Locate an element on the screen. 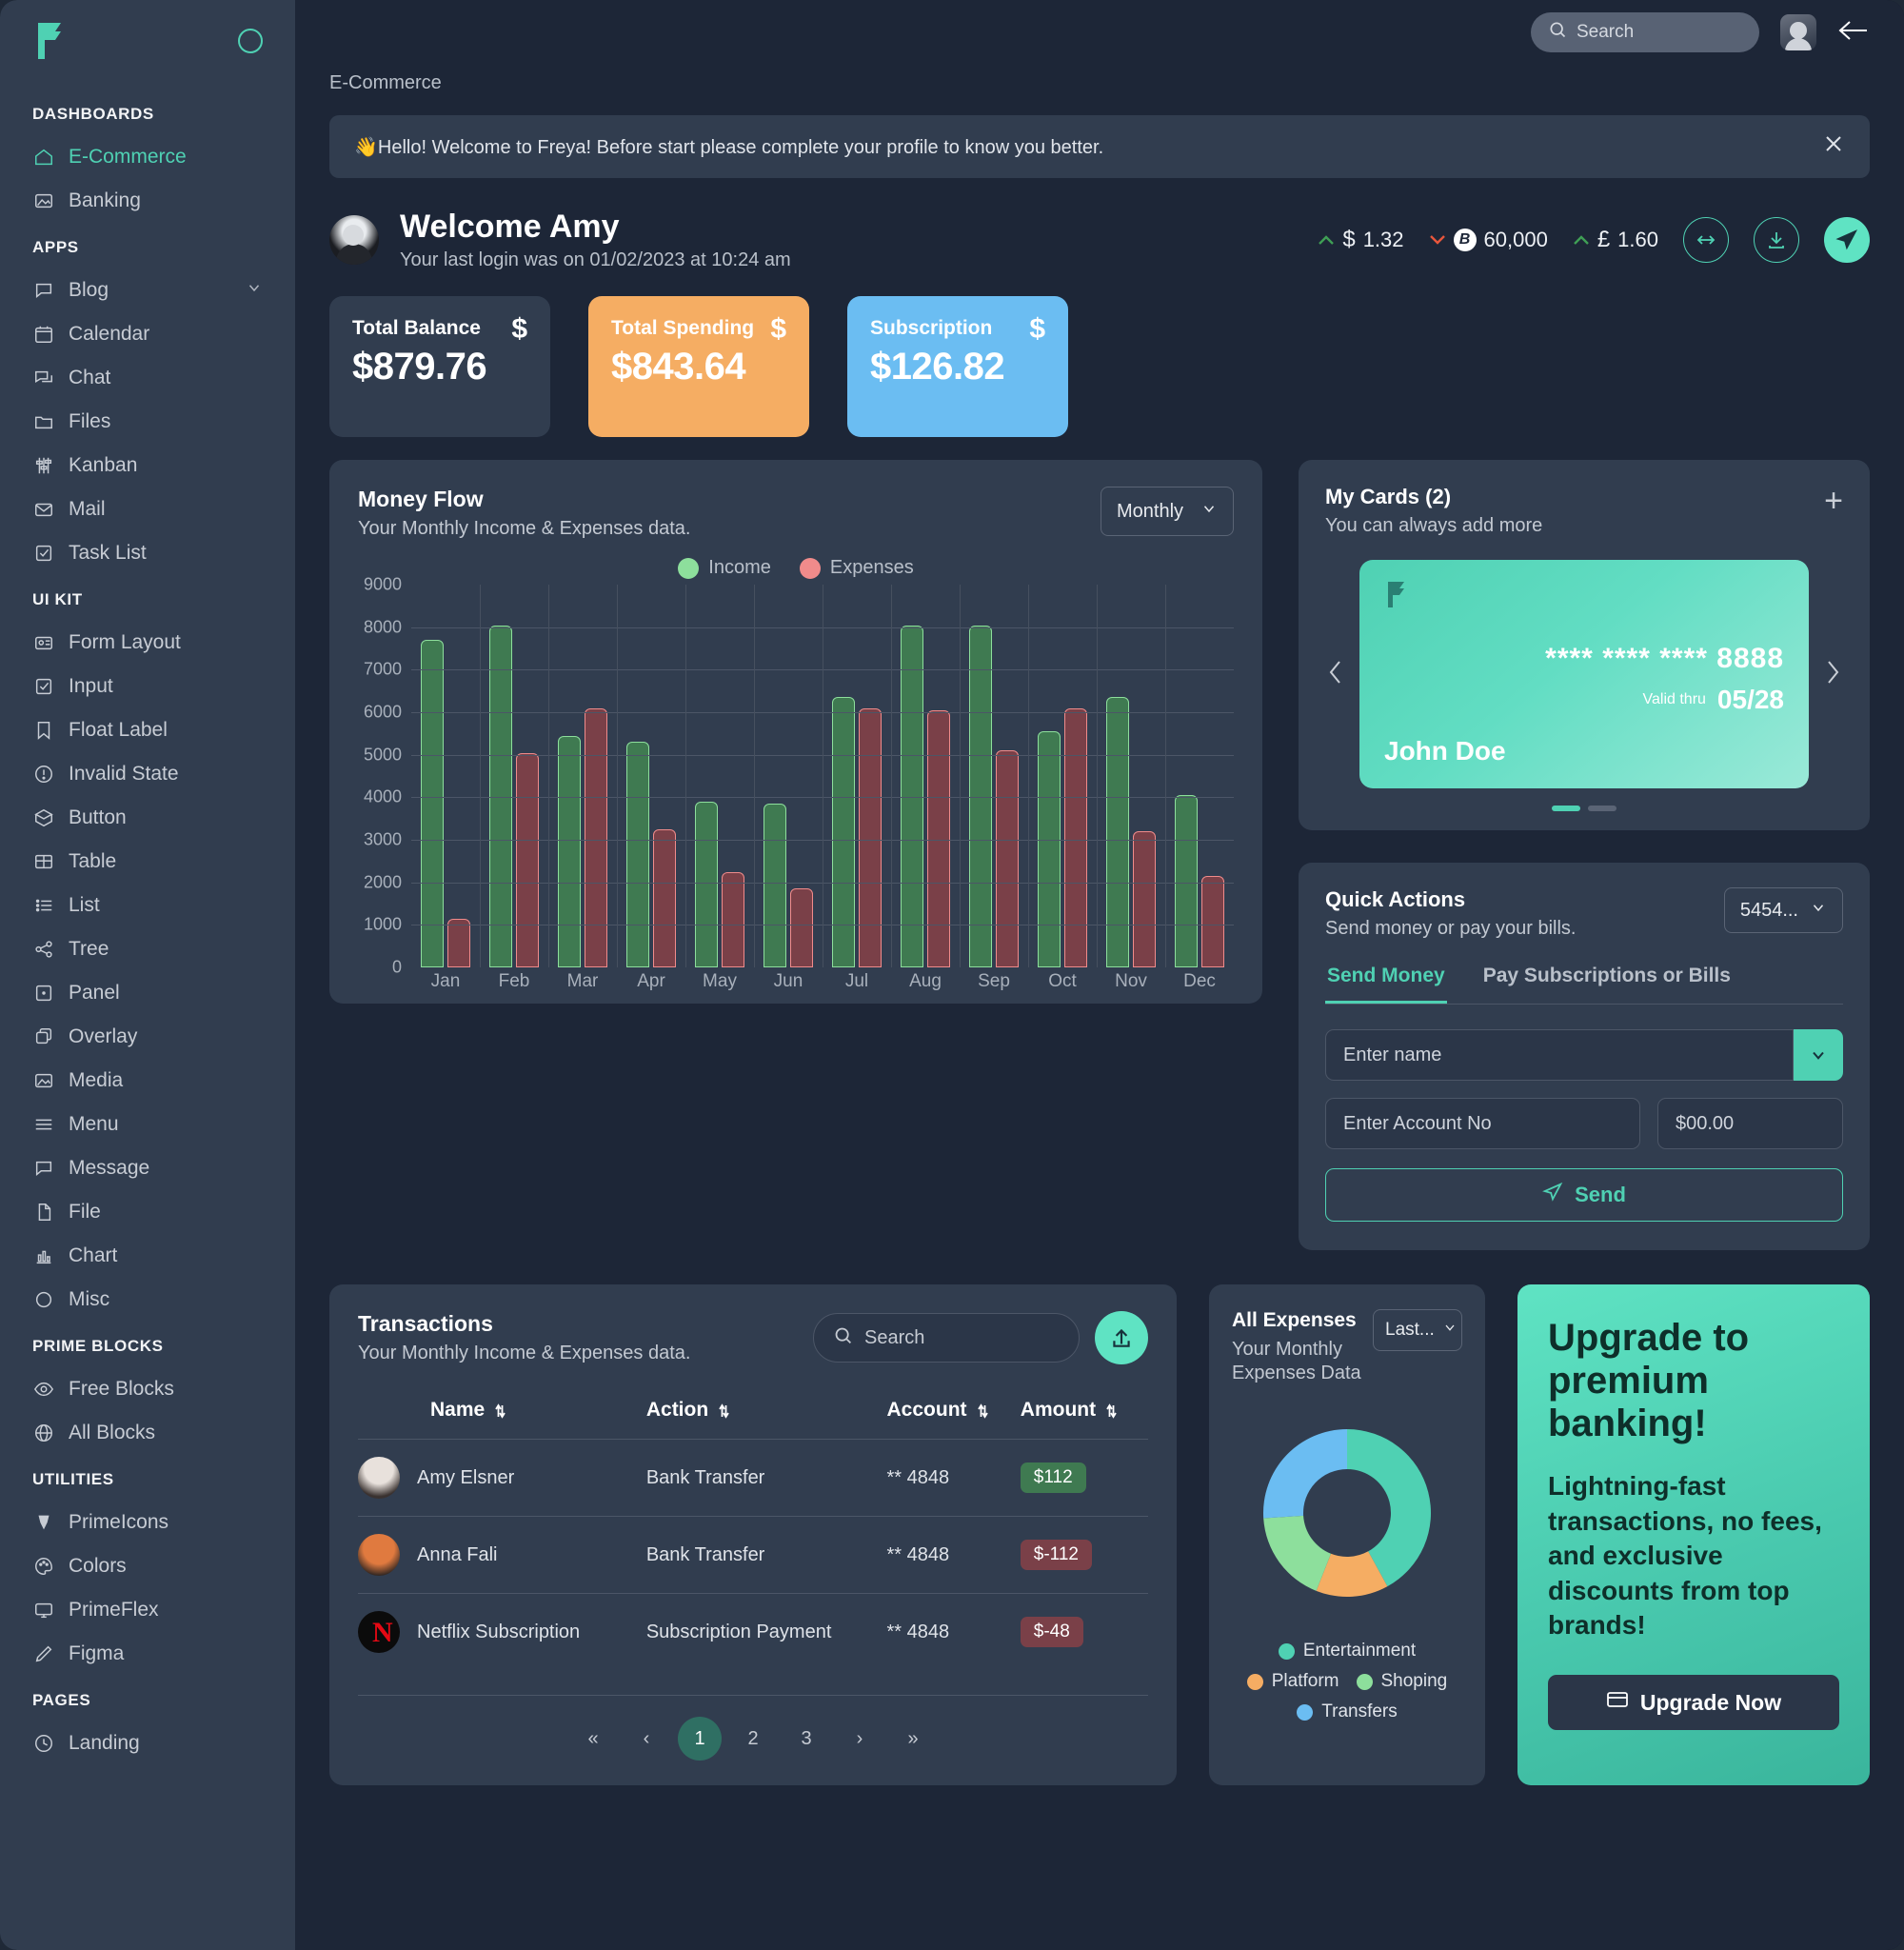 The width and height of the screenshot is (1904, 1950). bar-income-oct is located at coordinates (1049, 849).